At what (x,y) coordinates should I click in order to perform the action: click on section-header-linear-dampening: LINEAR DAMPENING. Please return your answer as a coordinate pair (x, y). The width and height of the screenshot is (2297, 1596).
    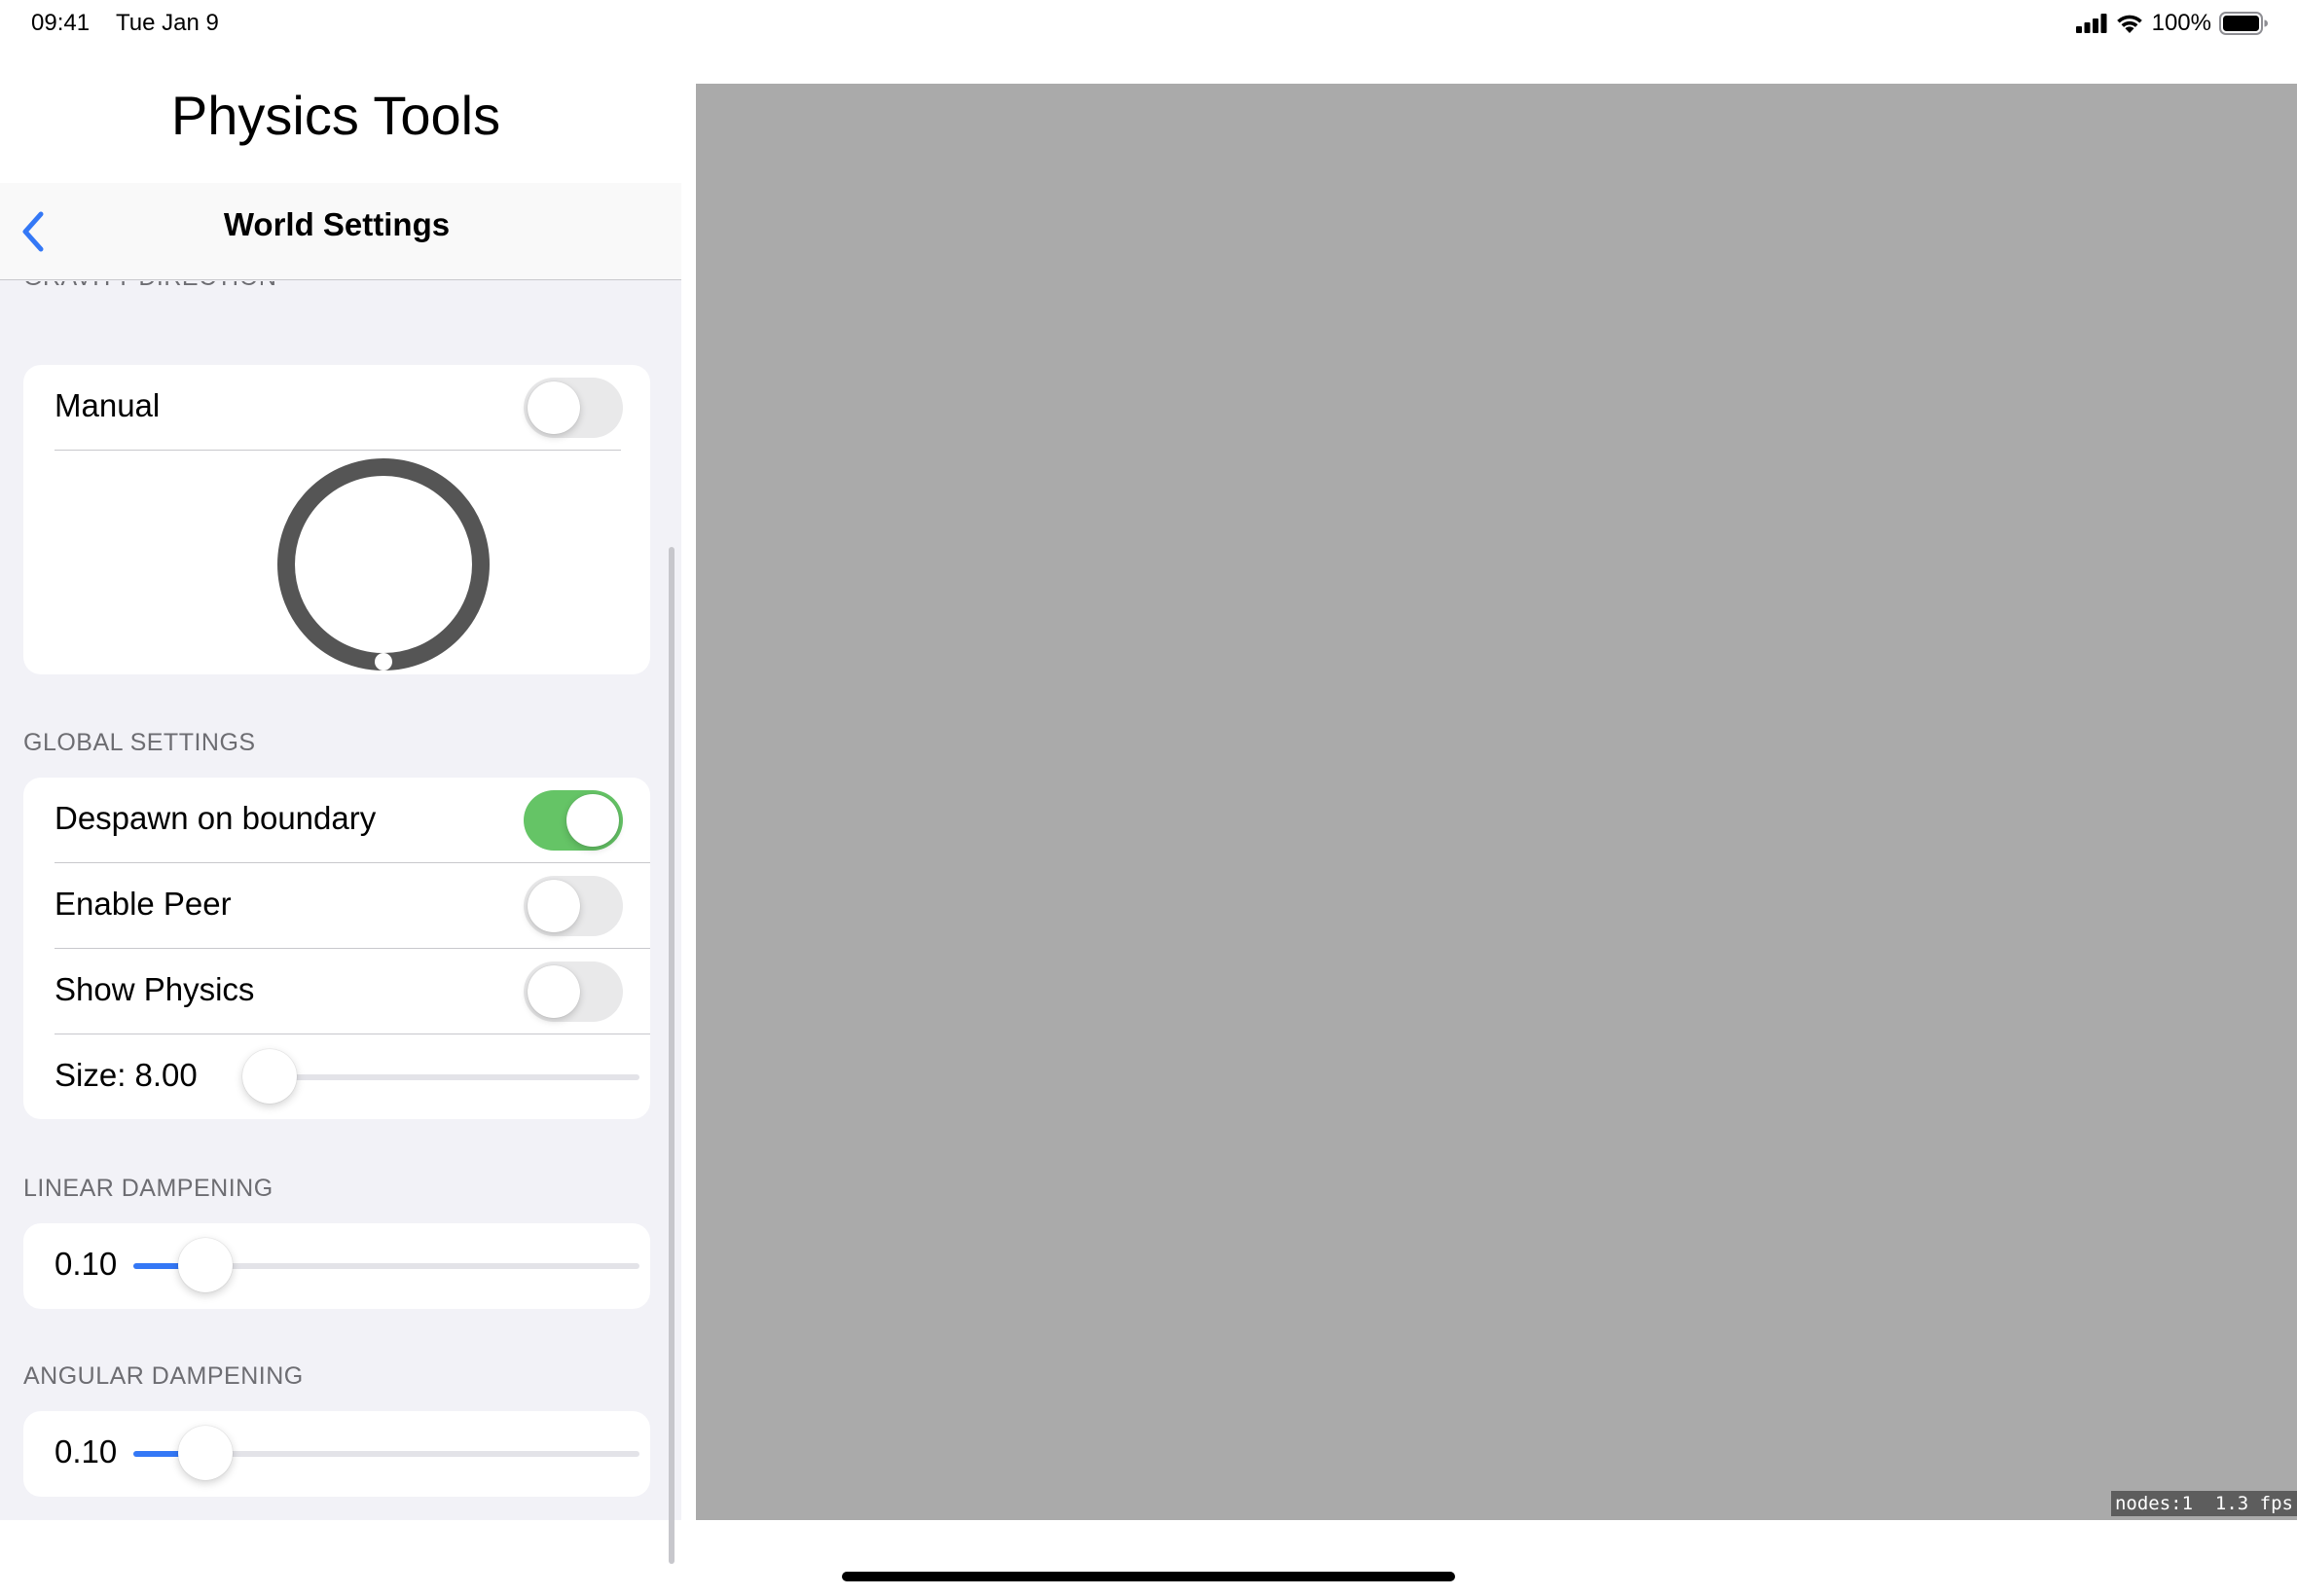
    Looking at the image, I should click on (148, 1188).